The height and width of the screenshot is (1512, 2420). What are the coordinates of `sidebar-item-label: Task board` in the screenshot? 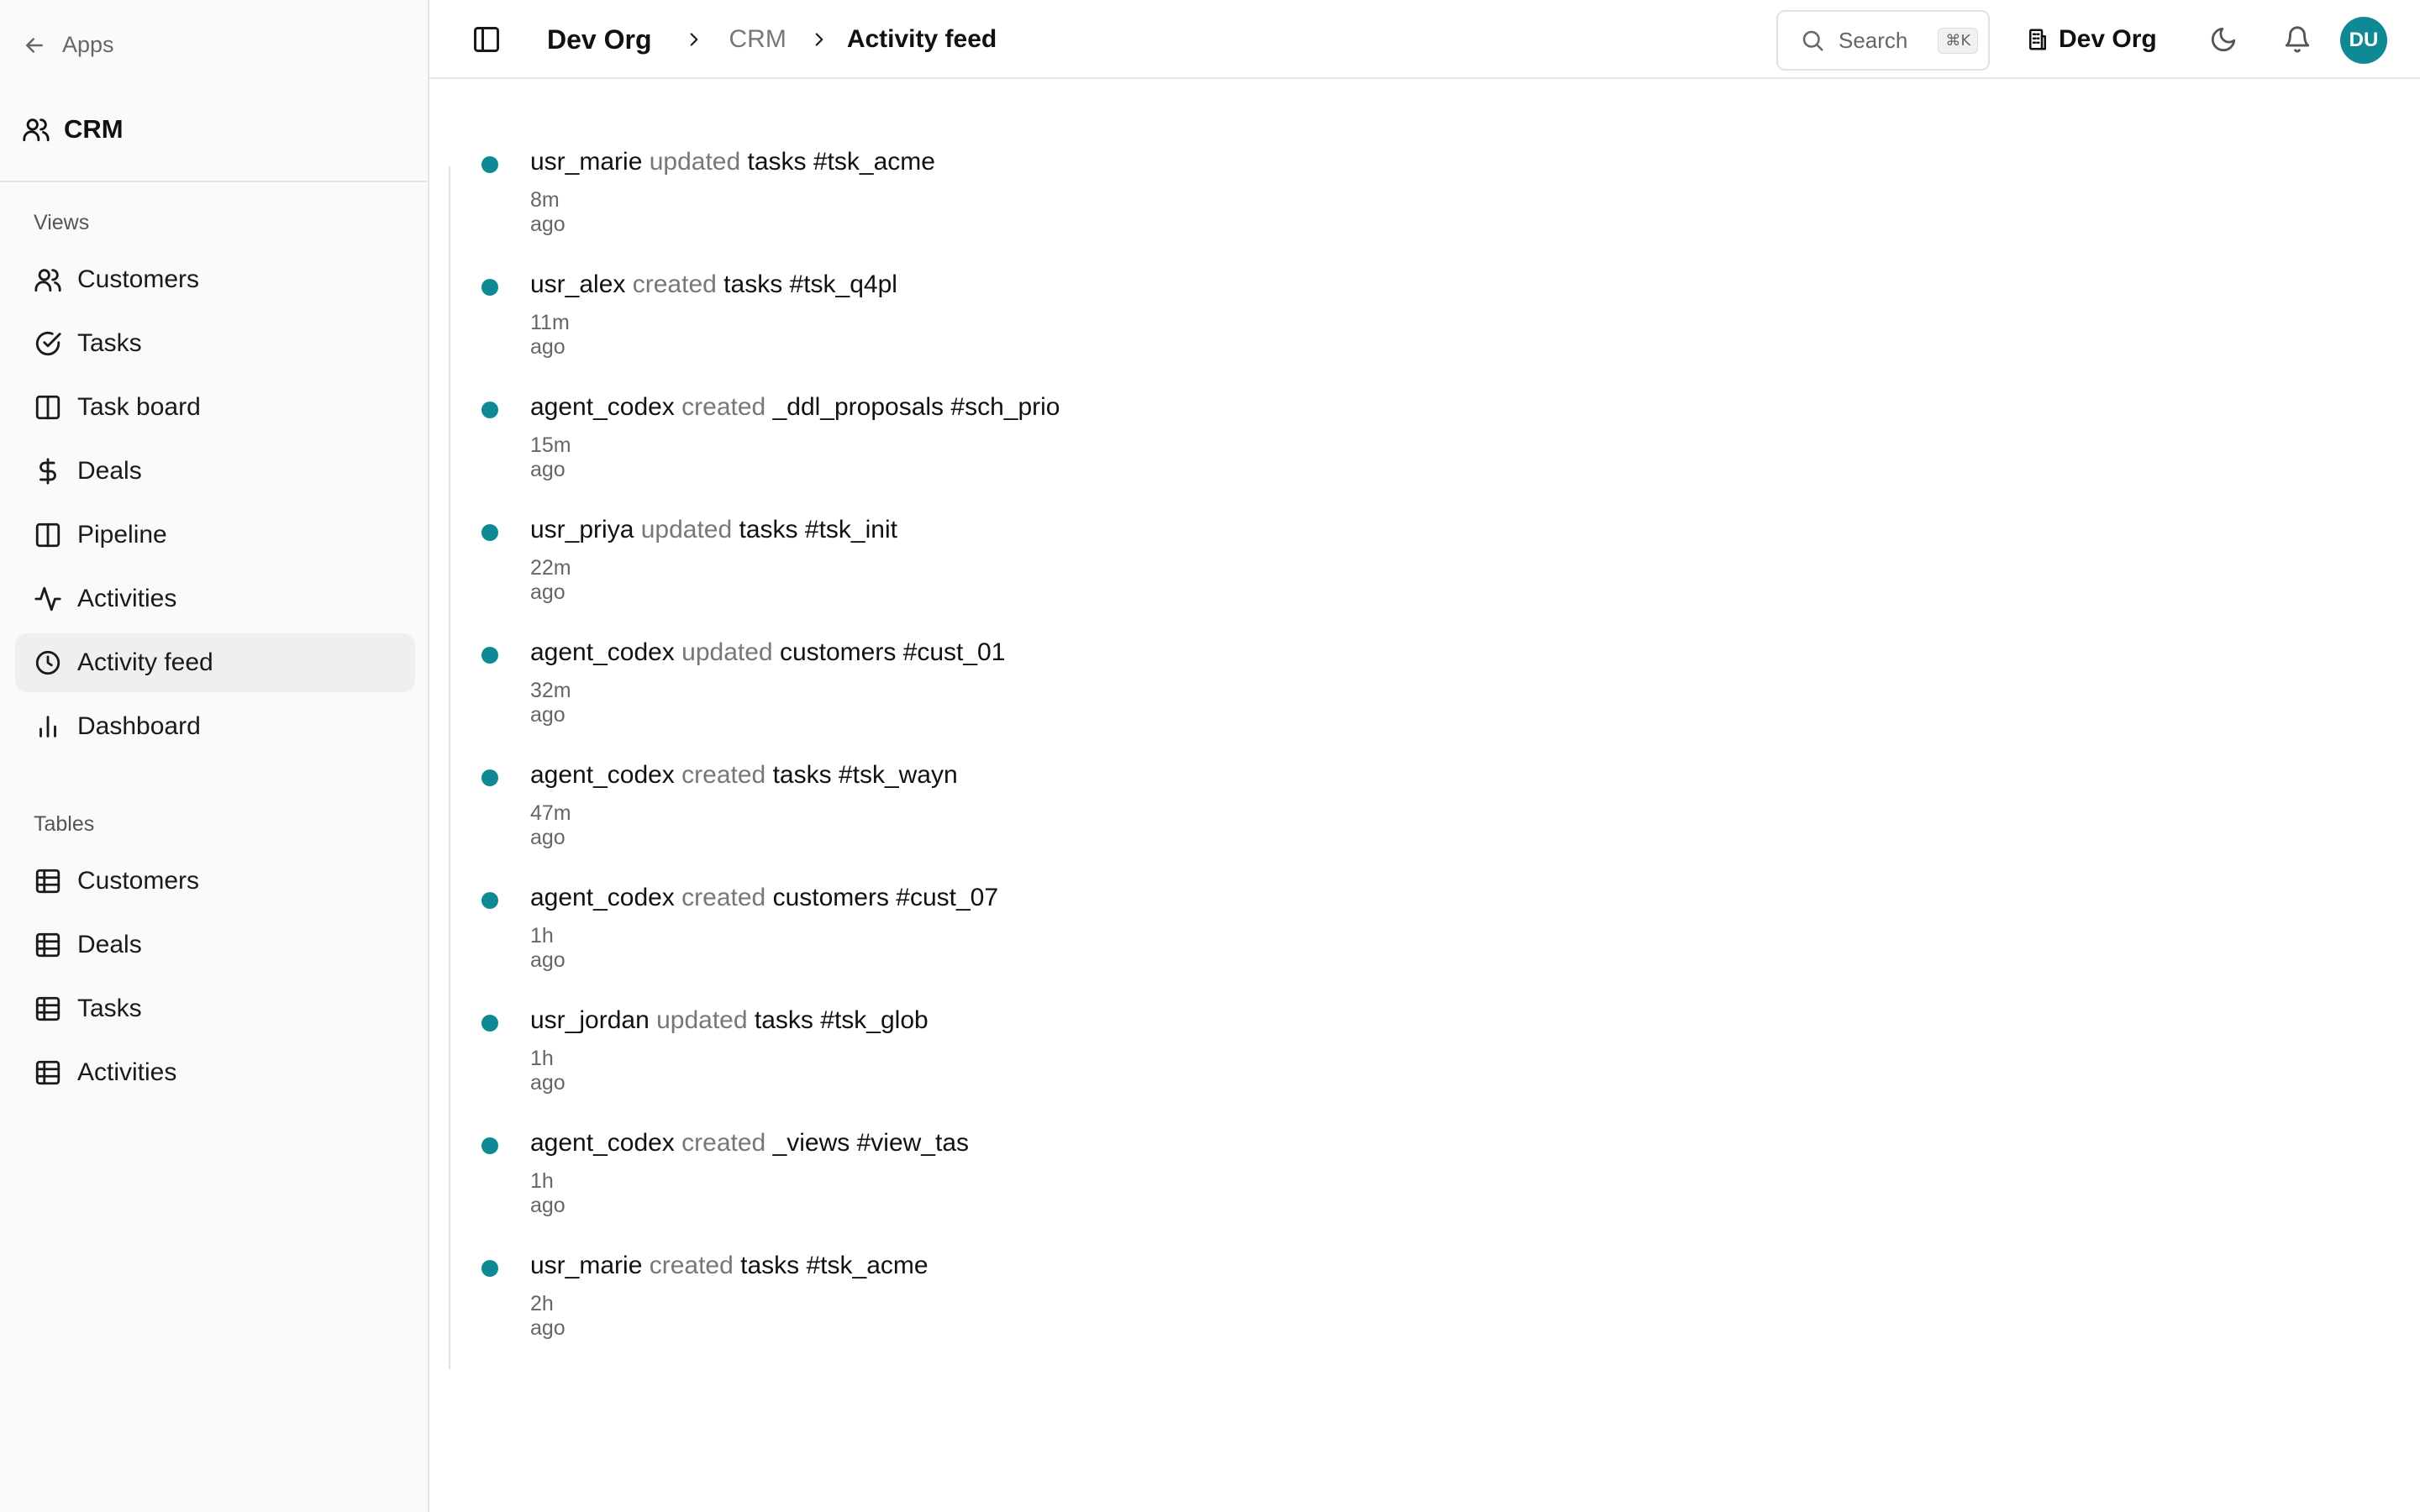 It's located at (139, 407).